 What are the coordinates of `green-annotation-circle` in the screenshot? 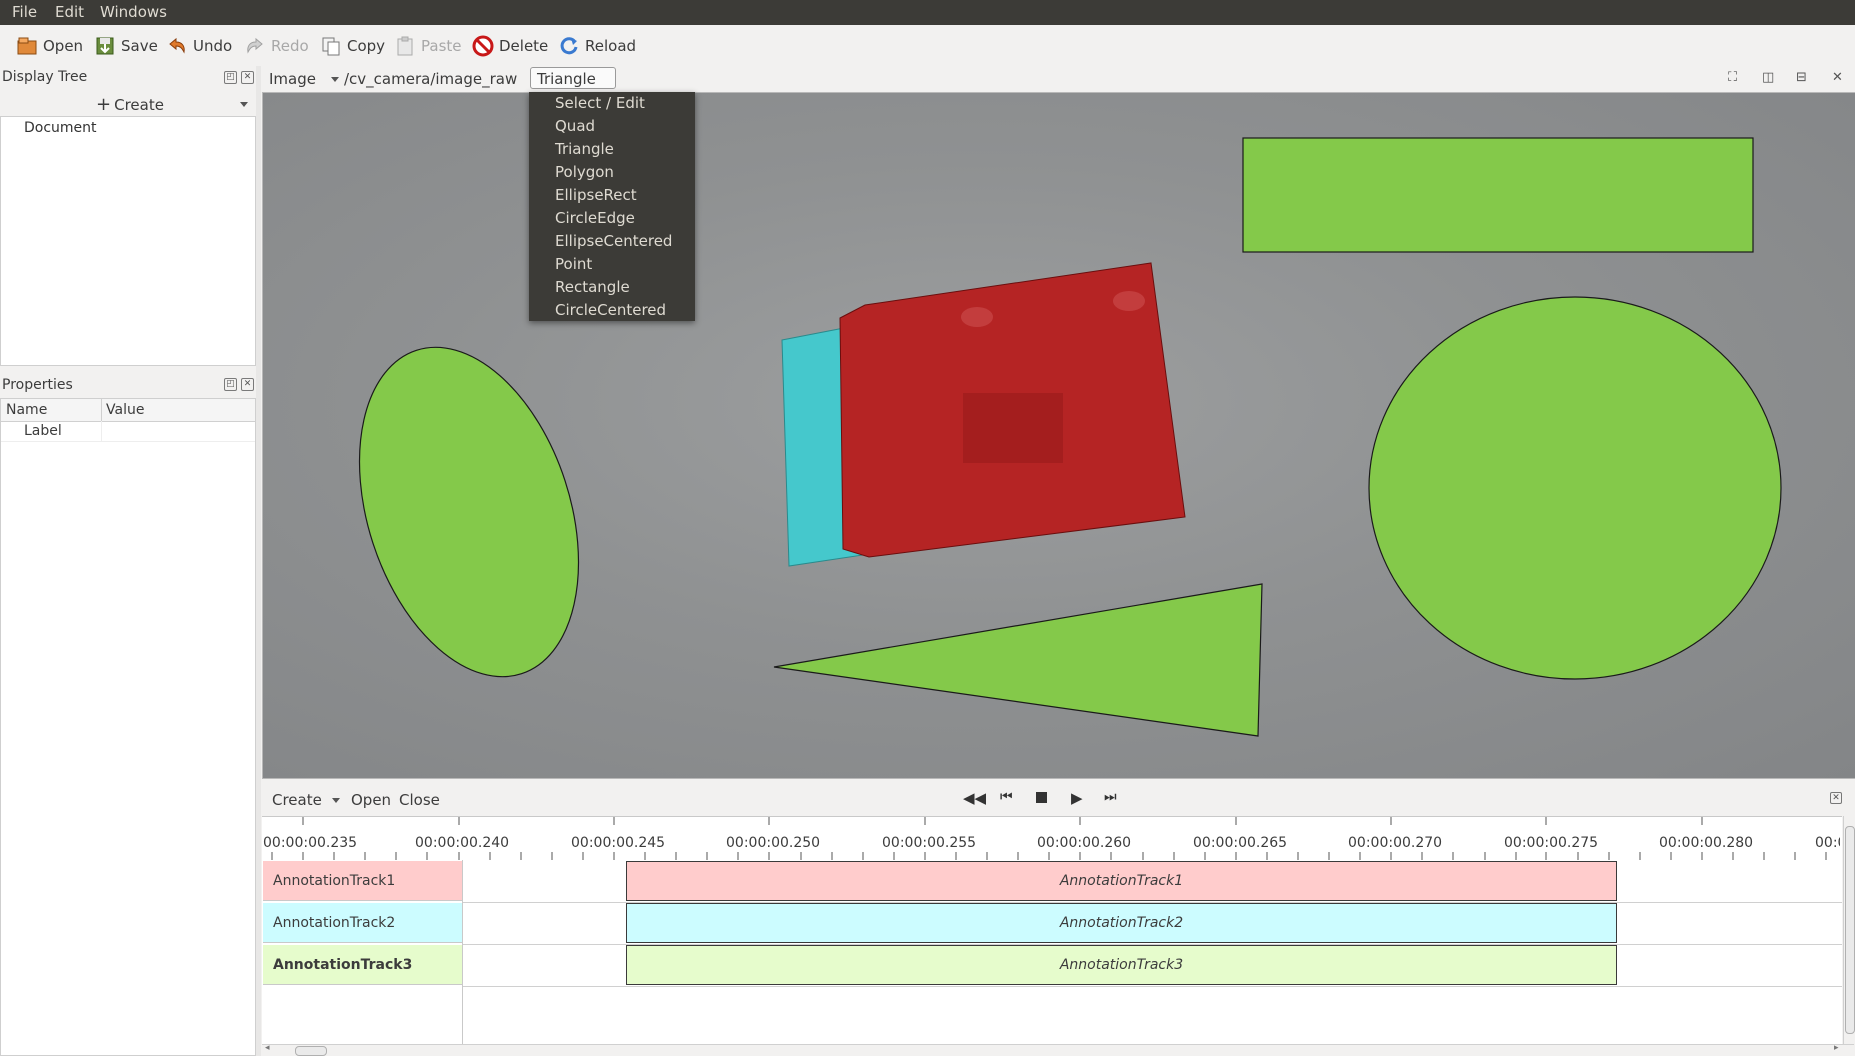 It's located at (1575, 488).